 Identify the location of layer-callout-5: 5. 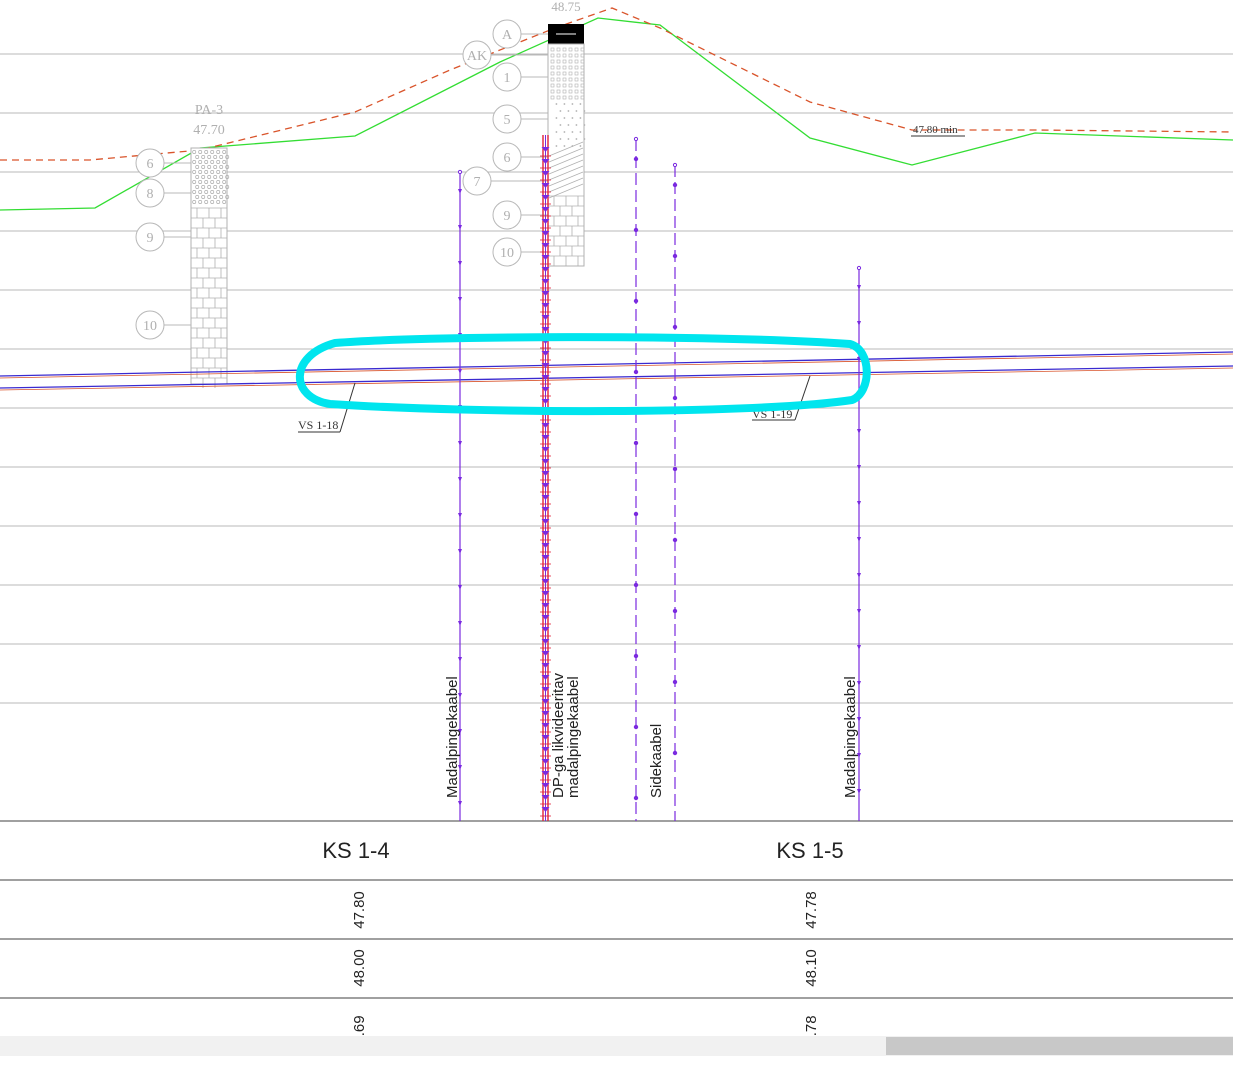
(507, 120).